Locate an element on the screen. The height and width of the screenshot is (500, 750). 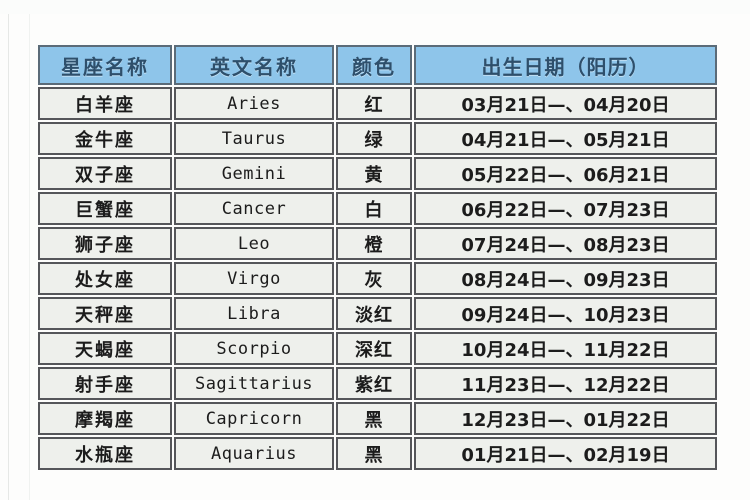
cell-color: 淡红 is located at coordinates (374, 313).